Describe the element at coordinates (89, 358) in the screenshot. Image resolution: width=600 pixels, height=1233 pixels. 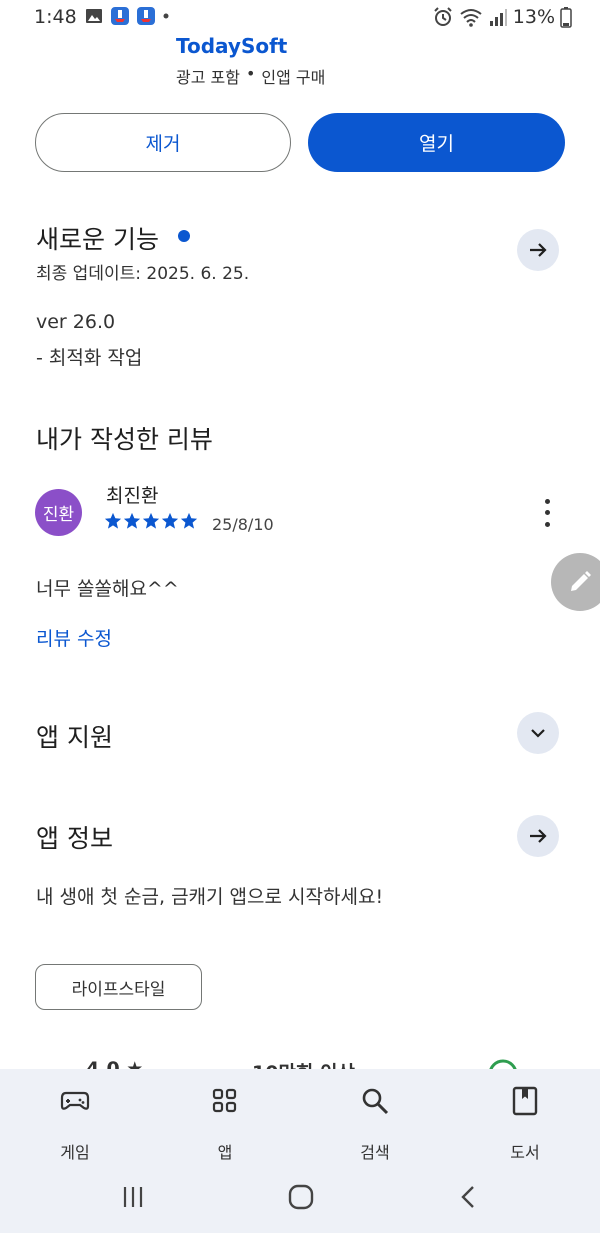
I see `release-note: - 최적화 작업` at that location.